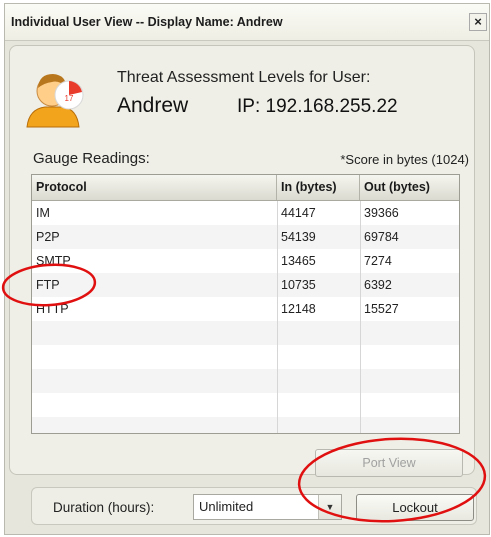 Image resolution: width=491 pixels, height=537 pixels. I want to click on out-bytes-cell: 15527, so click(381, 309).